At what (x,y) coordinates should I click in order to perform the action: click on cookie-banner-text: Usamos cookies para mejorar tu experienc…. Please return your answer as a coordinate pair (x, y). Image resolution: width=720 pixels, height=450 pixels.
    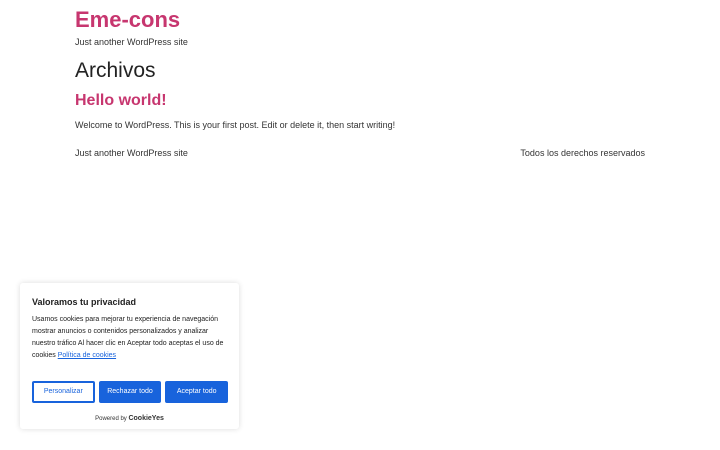
    Looking at the image, I should click on (131, 338).